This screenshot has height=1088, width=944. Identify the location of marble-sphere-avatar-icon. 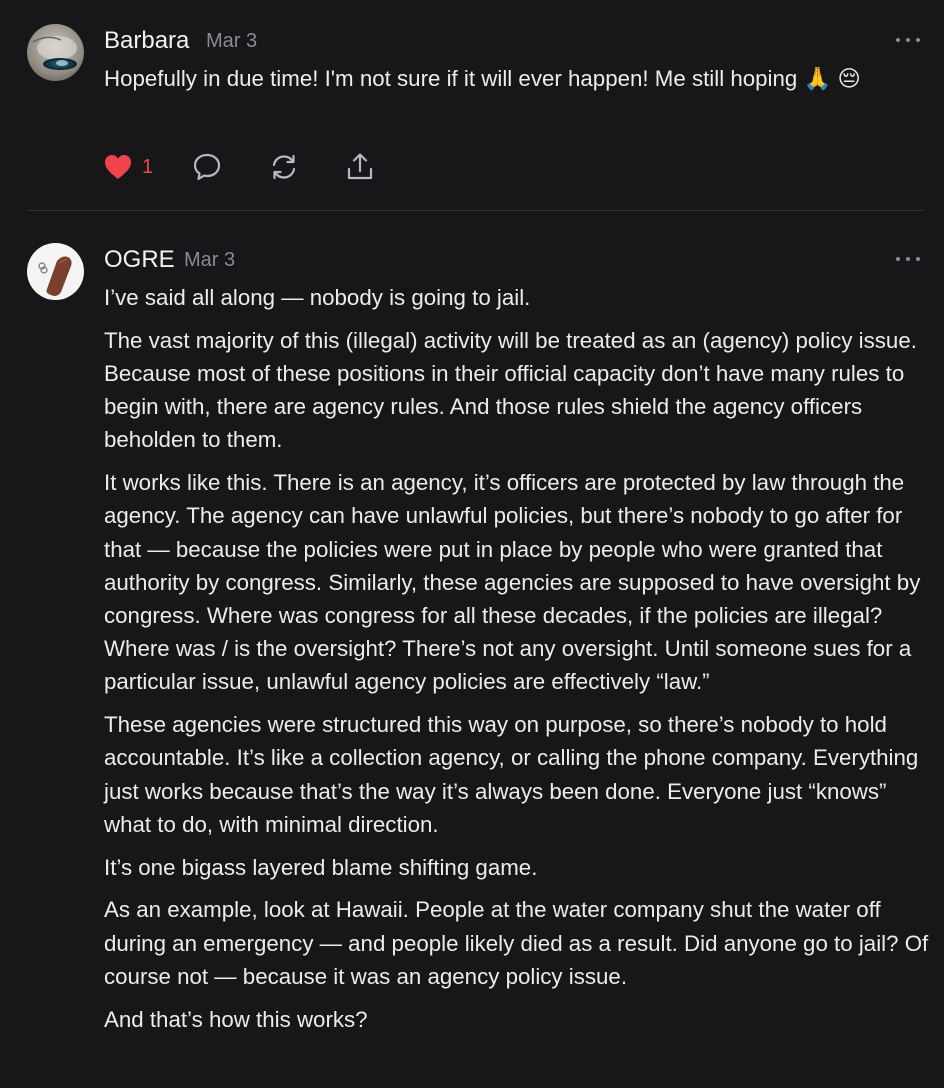
(55, 52).